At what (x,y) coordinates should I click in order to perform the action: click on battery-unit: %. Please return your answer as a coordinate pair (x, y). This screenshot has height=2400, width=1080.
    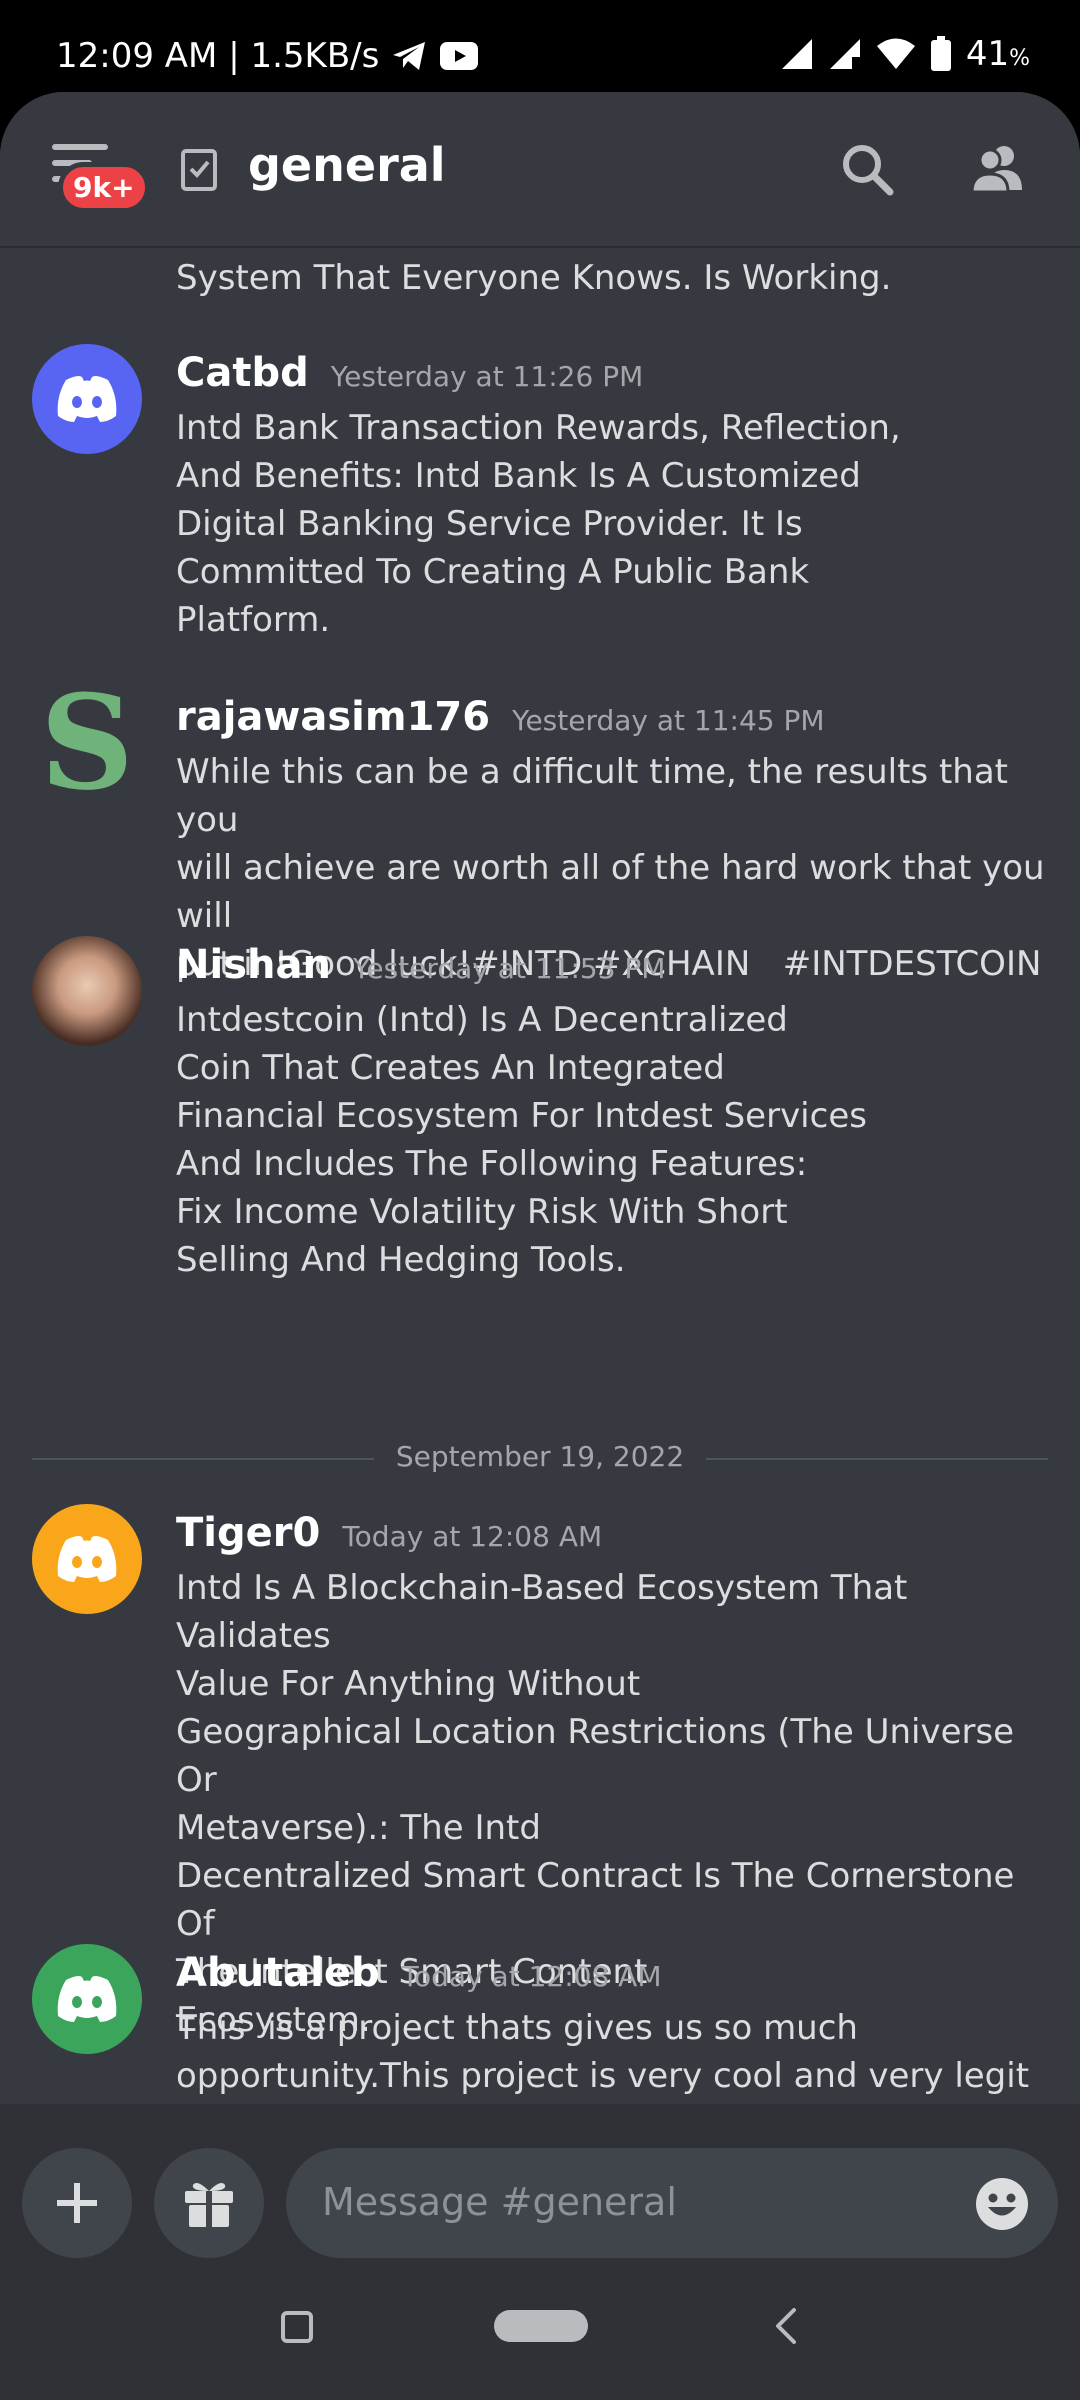
    Looking at the image, I should click on (1019, 58).